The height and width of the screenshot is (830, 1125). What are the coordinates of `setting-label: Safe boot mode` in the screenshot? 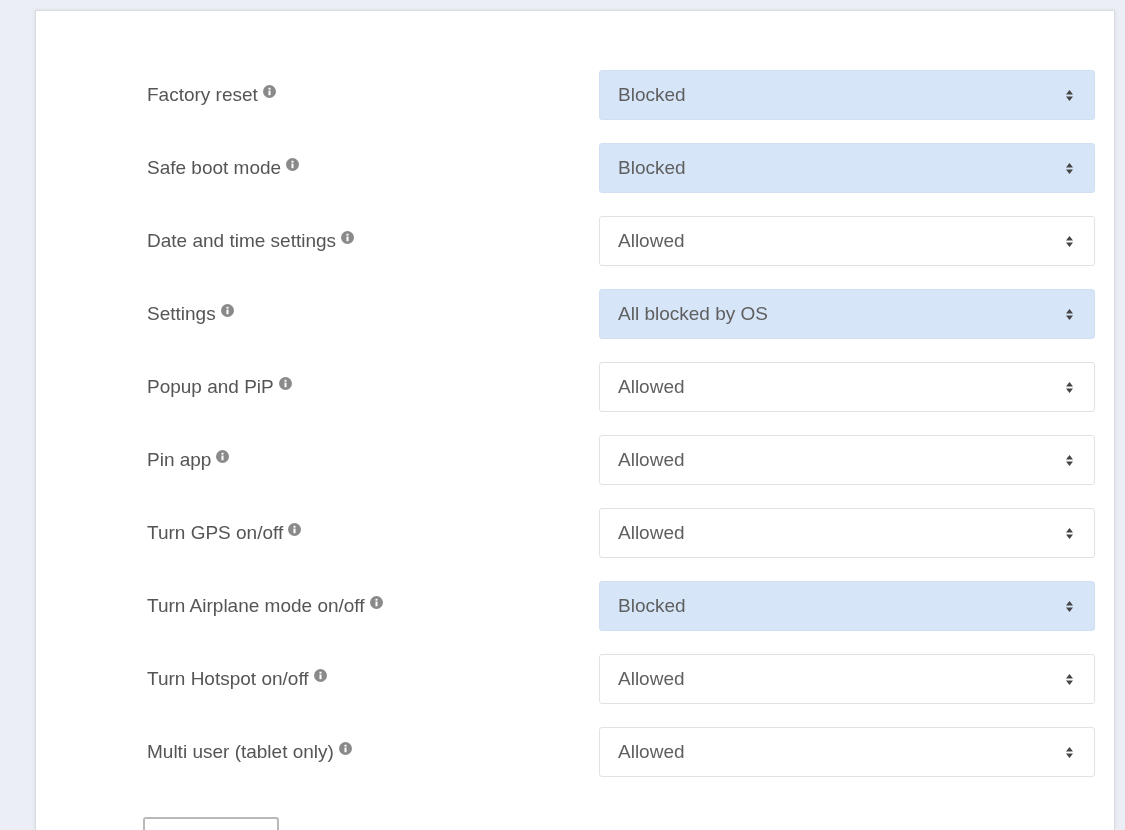 It's located at (214, 168).